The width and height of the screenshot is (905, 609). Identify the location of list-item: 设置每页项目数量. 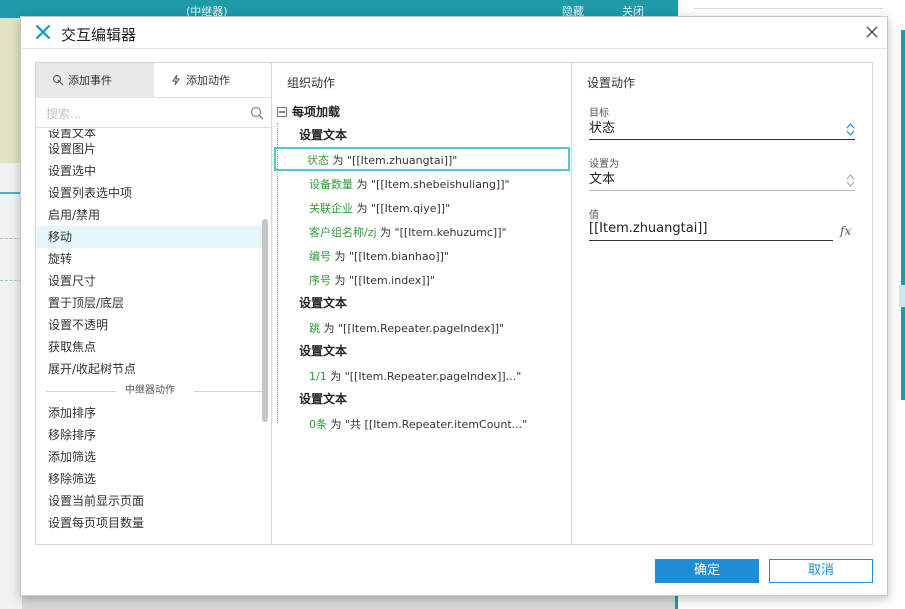
(150, 523).